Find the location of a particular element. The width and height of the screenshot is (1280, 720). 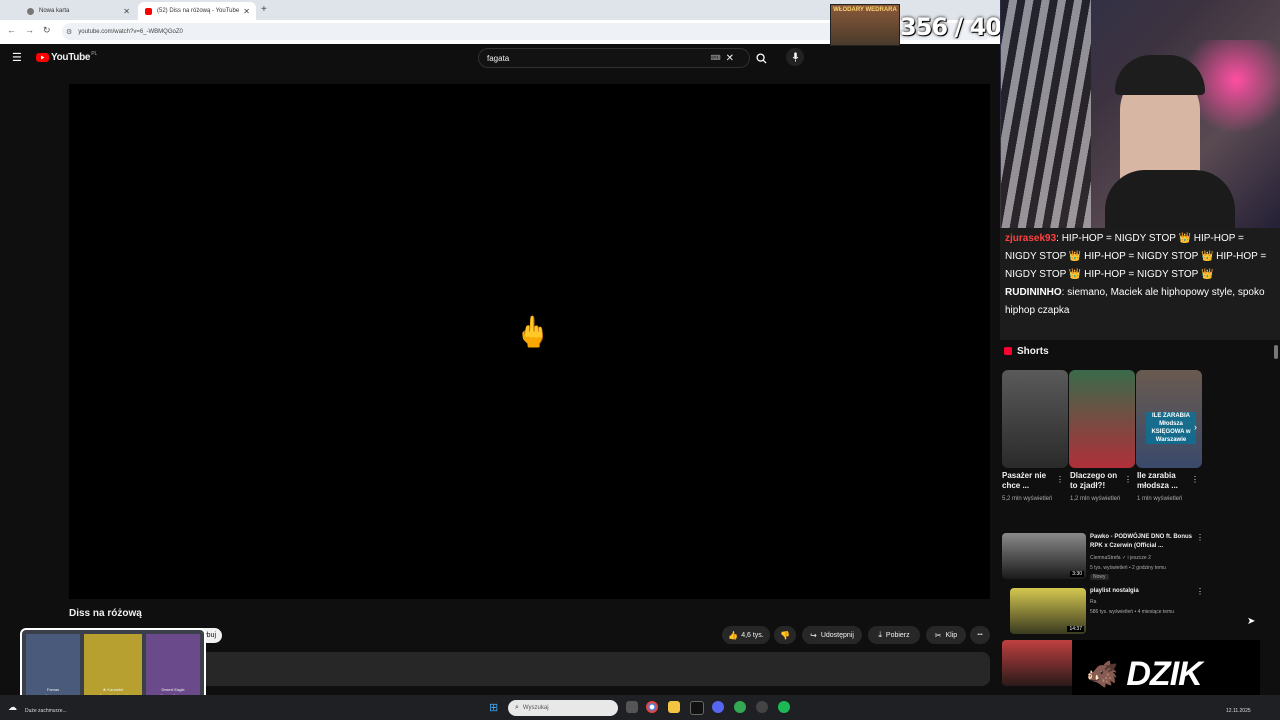

chrome-icon is located at coordinates (652, 707).